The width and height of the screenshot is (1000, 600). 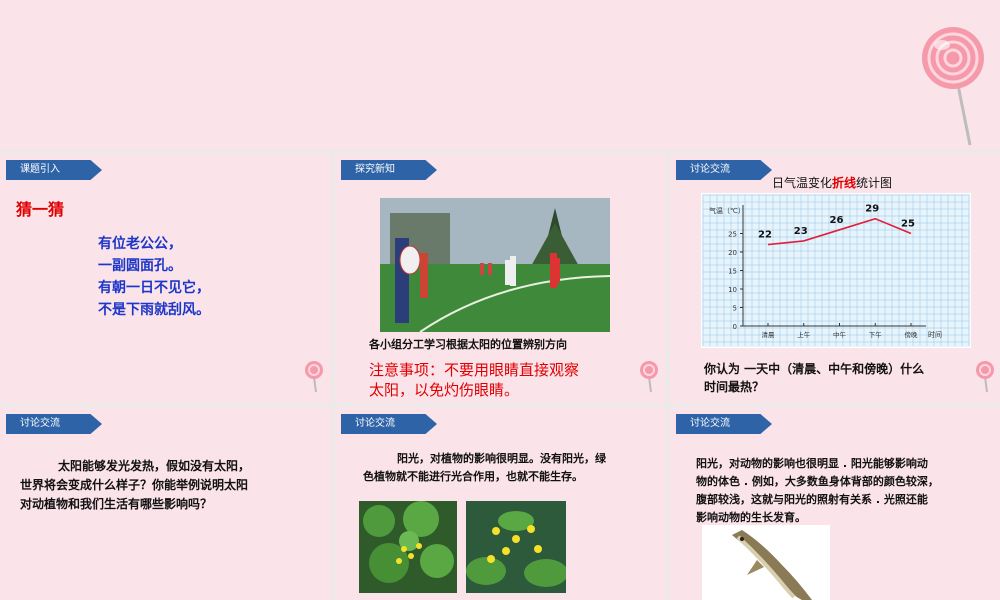 What do you see at coordinates (727, 210) in the screenshot?
I see `y-axis-label: 气温（℃）` at bounding box center [727, 210].